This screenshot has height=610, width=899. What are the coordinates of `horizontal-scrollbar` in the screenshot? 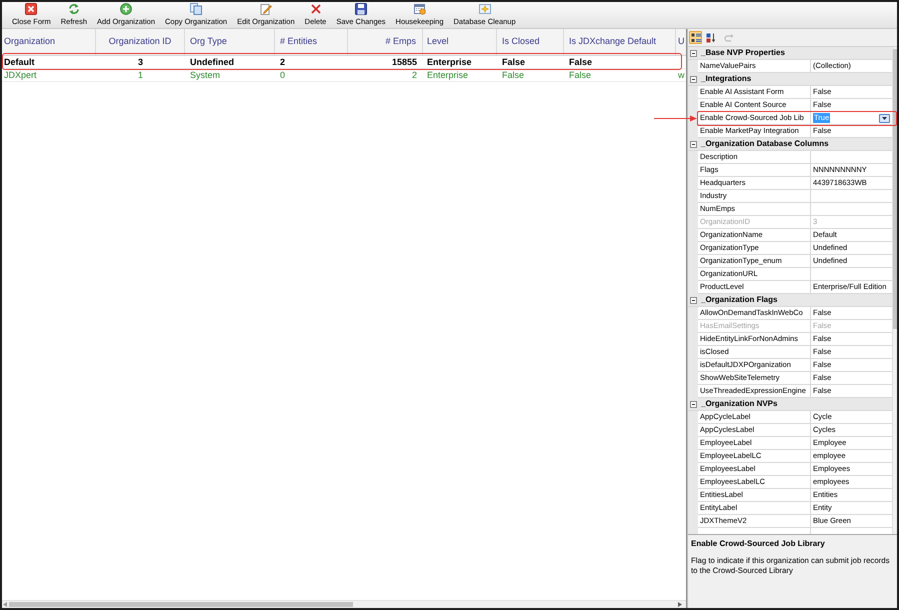 It's located at (344, 604).